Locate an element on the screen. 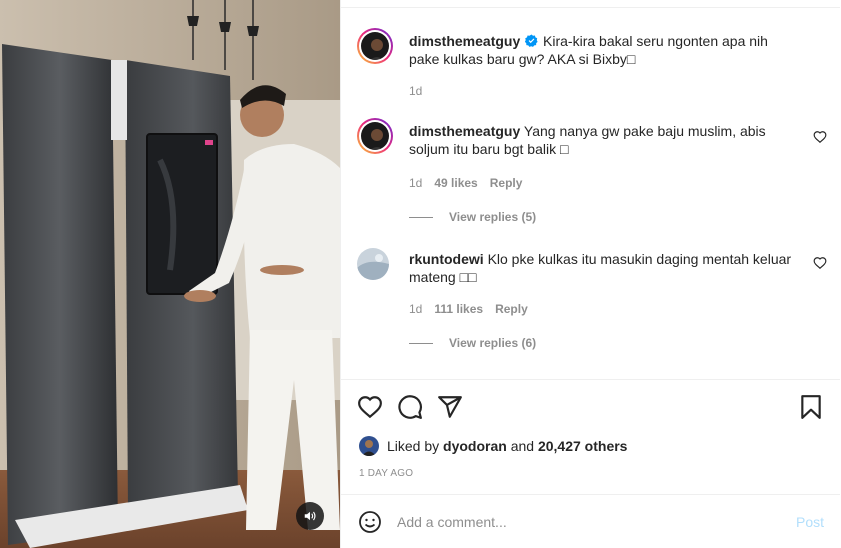 The width and height of the screenshot is (841, 548). caption-username: dimsthemeatguy is located at coordinates (464, 41).